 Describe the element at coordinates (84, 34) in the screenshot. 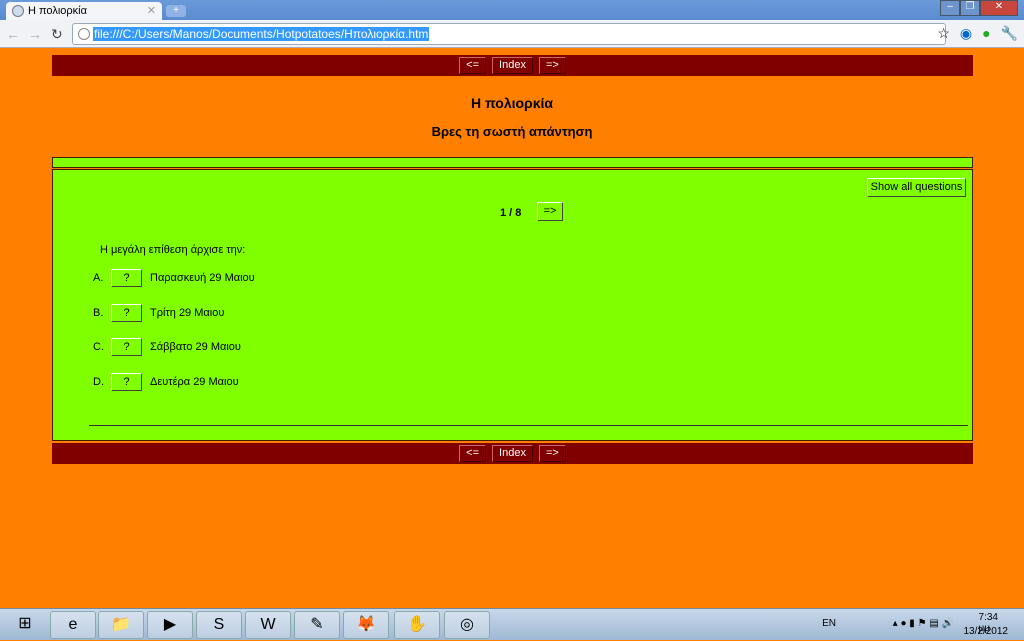

I see `page-icon` at that location.